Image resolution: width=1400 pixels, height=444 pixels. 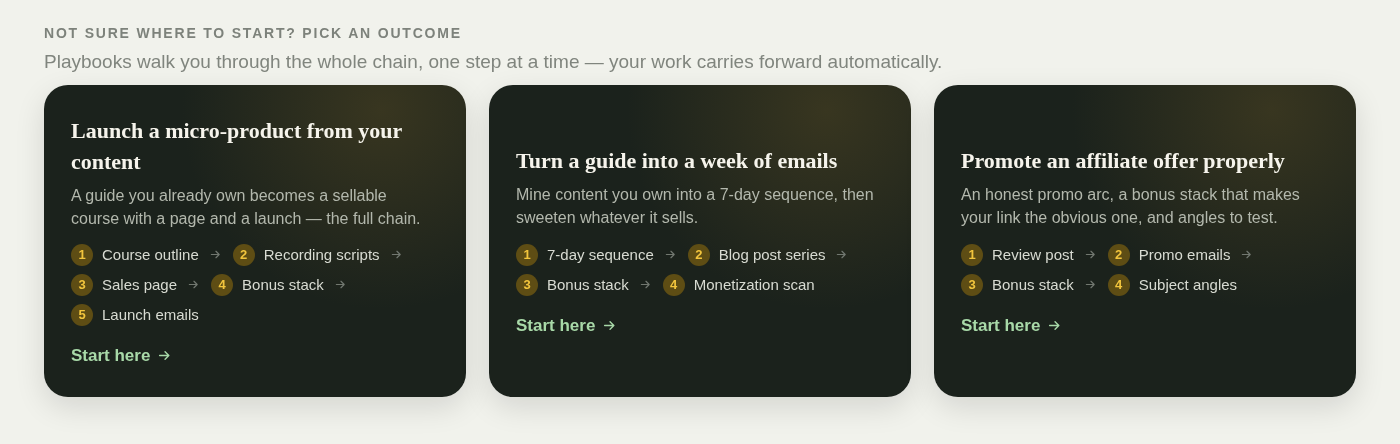 I want to click on card-description: An honest promo arc, a bonus stack that makes your link the obvious one, and angles to test., so click(x=1131, y=207).